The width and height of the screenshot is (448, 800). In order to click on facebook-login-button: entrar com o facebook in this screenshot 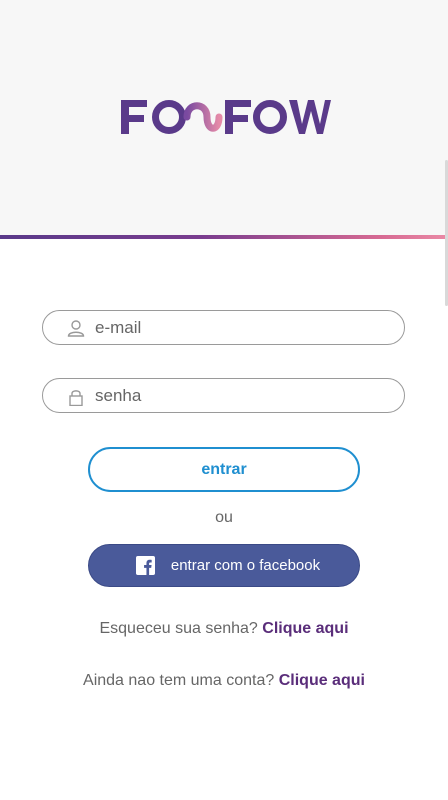, I will do `click(224, 565)`.